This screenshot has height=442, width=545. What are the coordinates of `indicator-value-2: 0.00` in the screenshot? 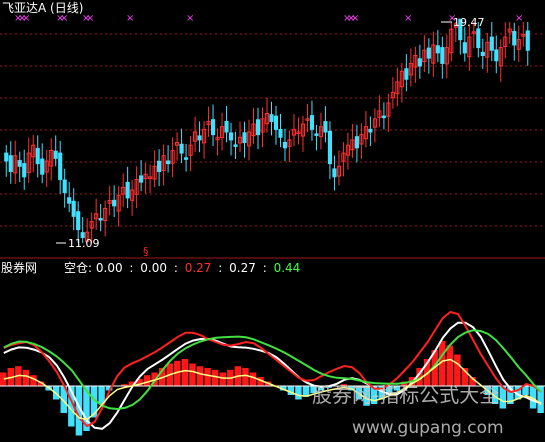 It's located at (153, 268).